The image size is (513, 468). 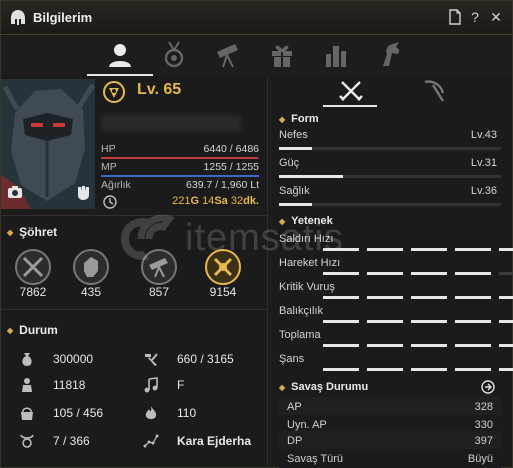 I want to click on status-value: 300000, so click(x=73, y=359).